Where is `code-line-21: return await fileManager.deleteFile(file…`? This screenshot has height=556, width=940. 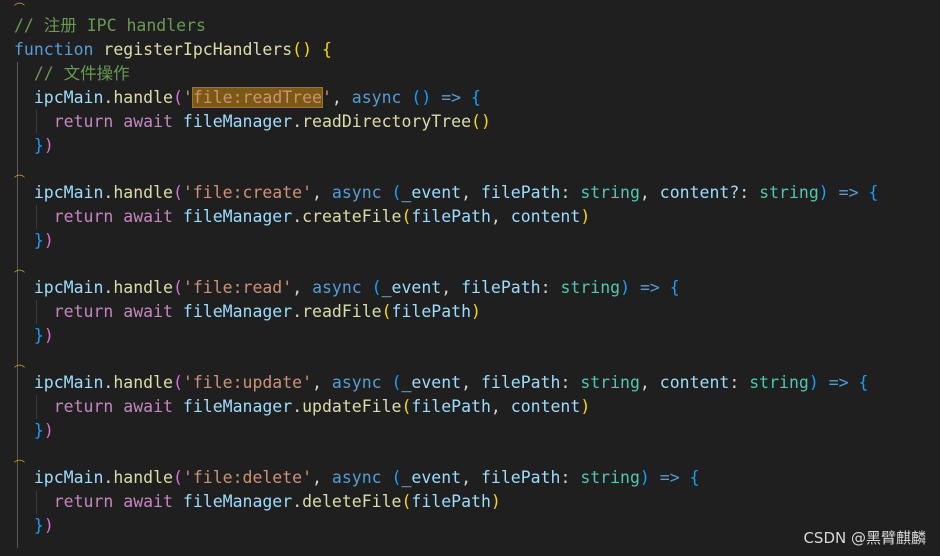 code-line-21: return await fileManager.deleteFile(file… is located at coordinates (257, 502).